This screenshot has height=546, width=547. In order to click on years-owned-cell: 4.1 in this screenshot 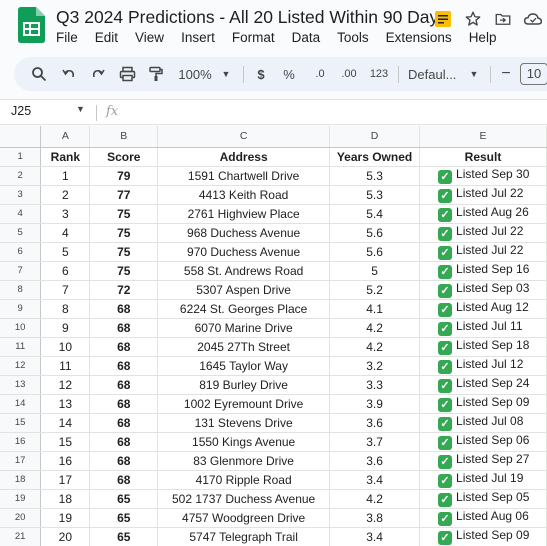, I will do `click(375, 309)`.